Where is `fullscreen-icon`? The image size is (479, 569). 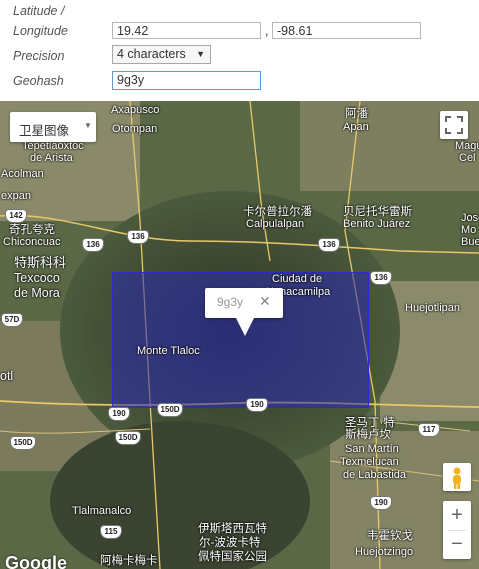 fullscreen-icon is located at coordinates (454, 125).